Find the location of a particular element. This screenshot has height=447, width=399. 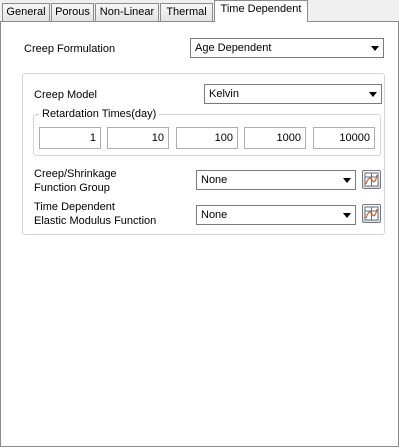

retardation-time-2-field: 10 is located at coordinates (138, 138).